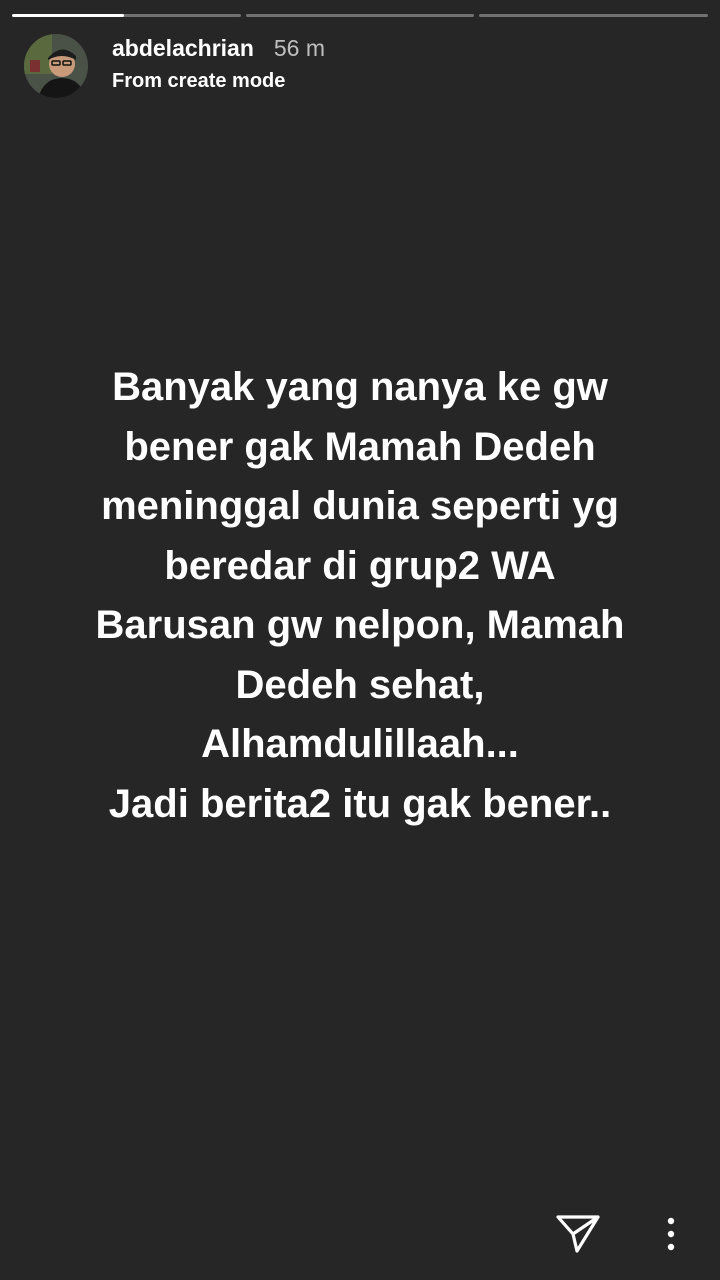 Image resolution: width=720 pixels, height=1280 pixels. Describe the element at coordinates (360, 565) in the screenshot. I see `caption-line: beredar di grup2 WA` at that location.